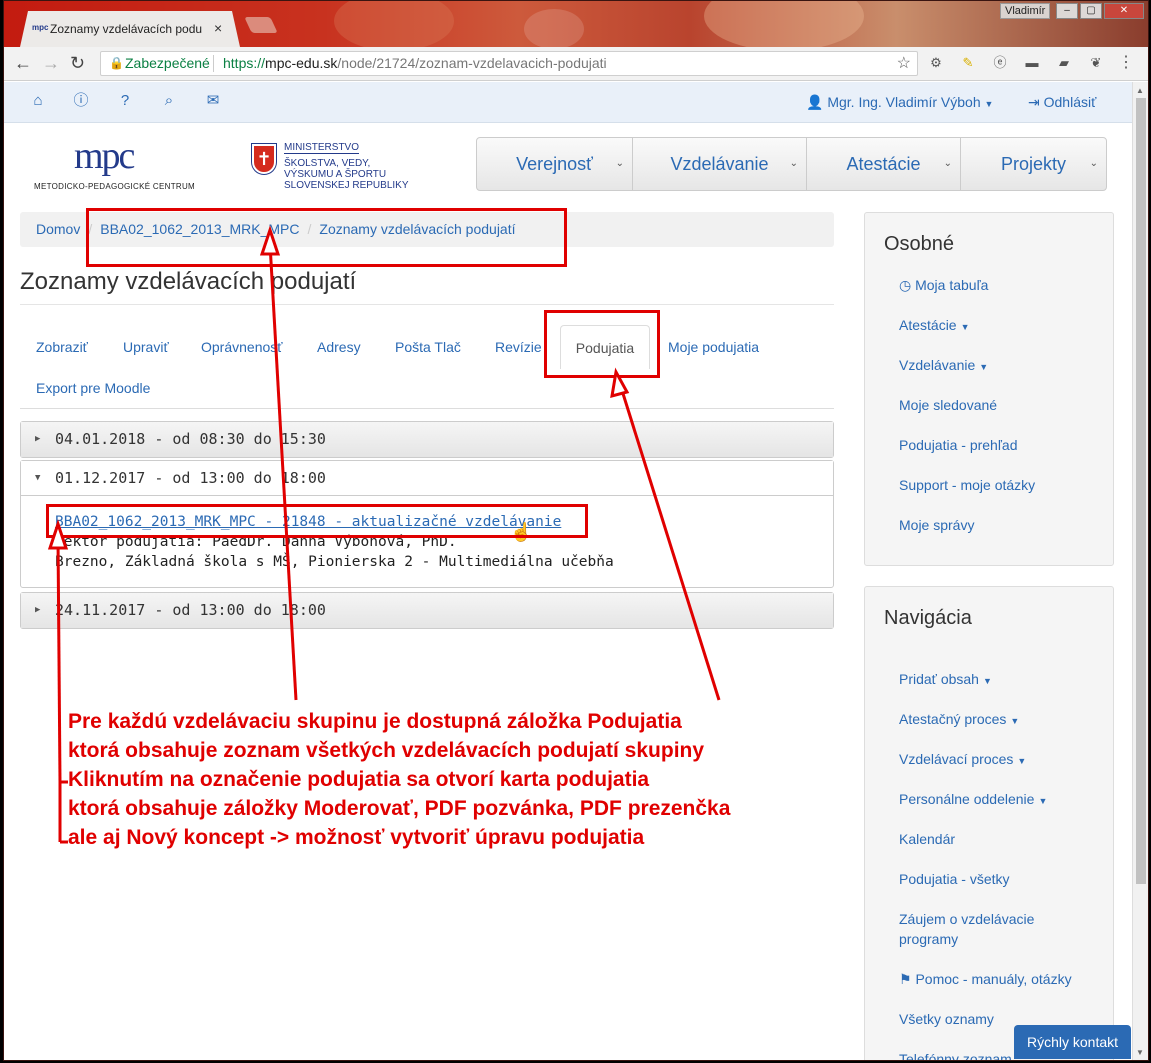  What do you see at coordinates (968, 63) in the screenshot?
I see `extension-pen-icon: ✎` at bounding box center [968, 63].